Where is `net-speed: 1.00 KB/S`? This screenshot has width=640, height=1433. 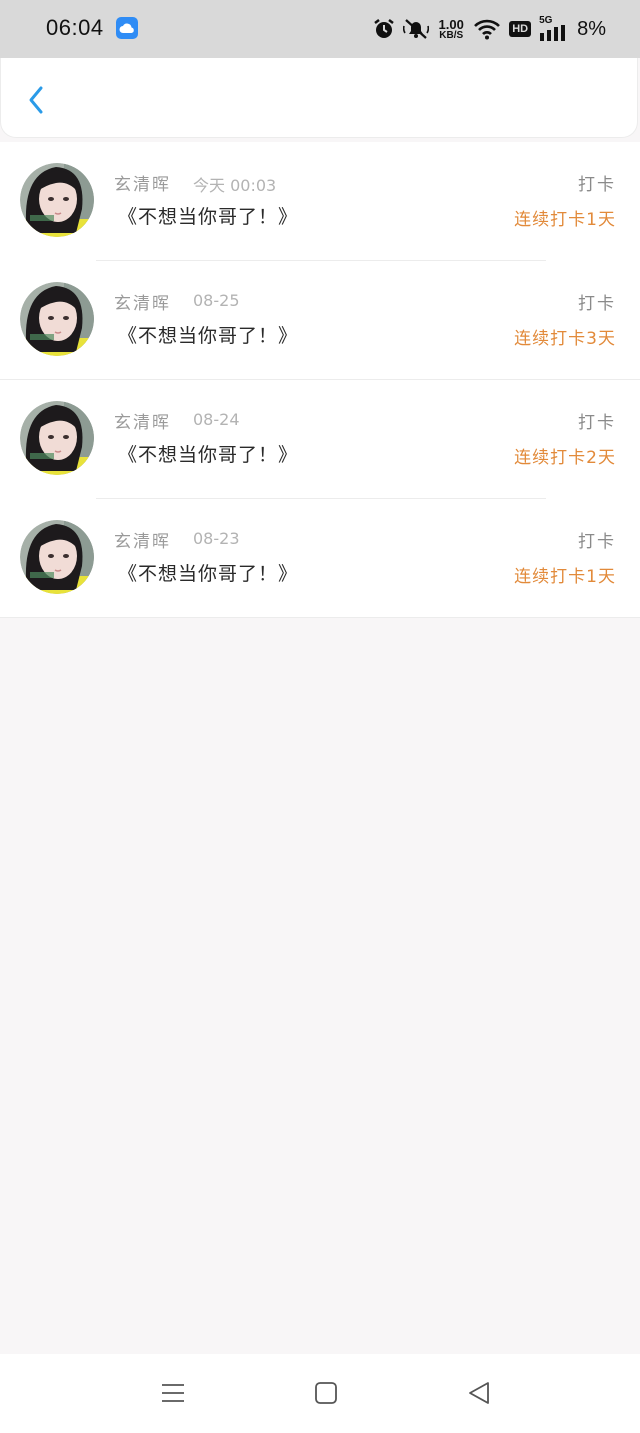 net-speed: 1.00 KB/S is located at coordinates (451, 29).